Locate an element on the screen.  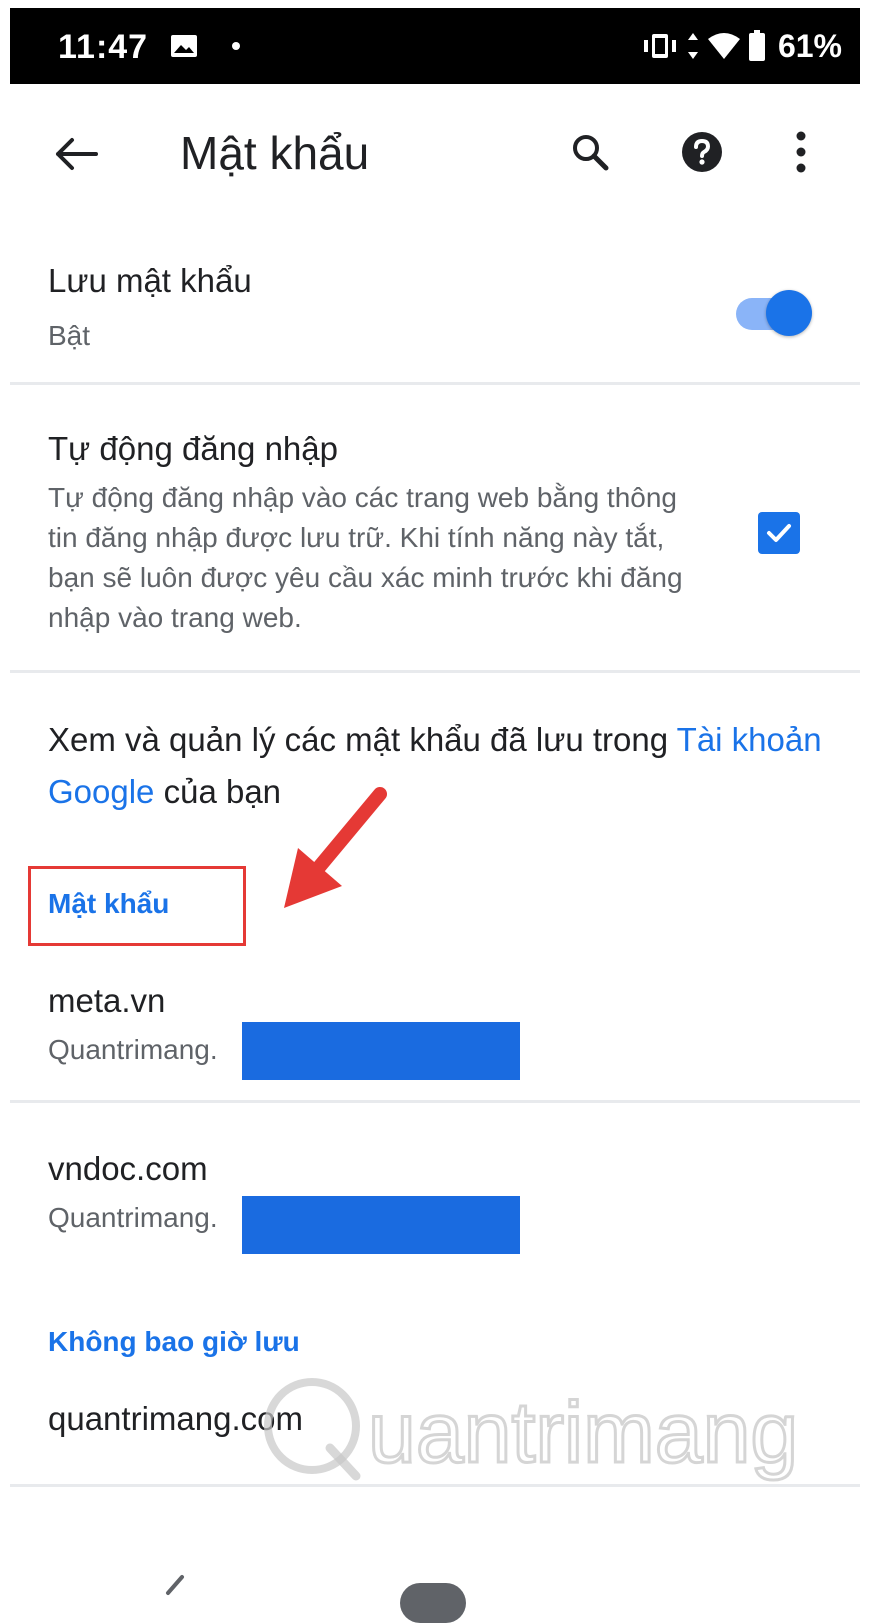
back-button is located at coordinates (76, 154).